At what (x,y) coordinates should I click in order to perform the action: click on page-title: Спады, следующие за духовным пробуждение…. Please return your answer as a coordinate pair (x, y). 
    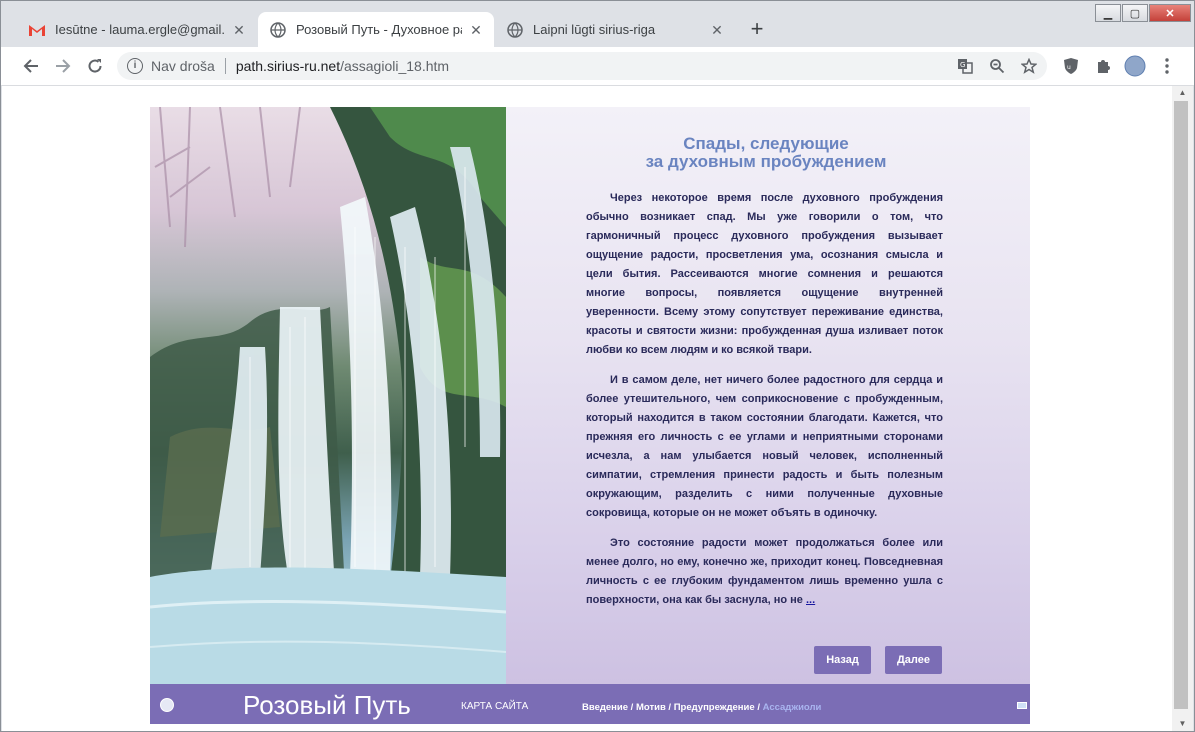
    Looking at the image, I should click on (766, 153).